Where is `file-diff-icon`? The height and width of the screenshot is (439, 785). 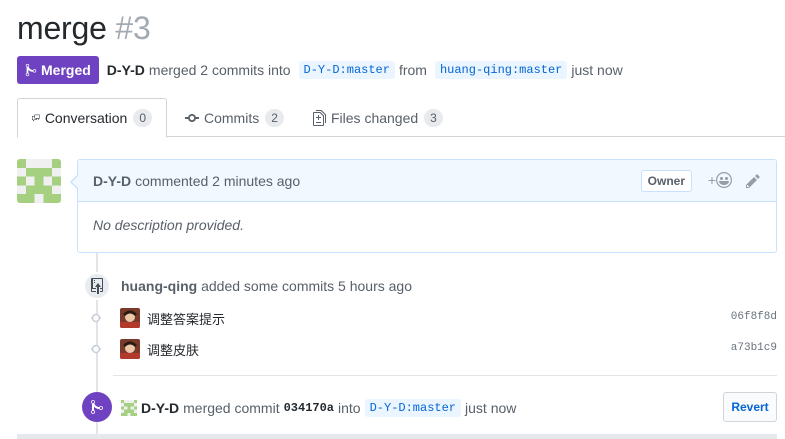 file-diff-icon is located at coordinates (319, 117).